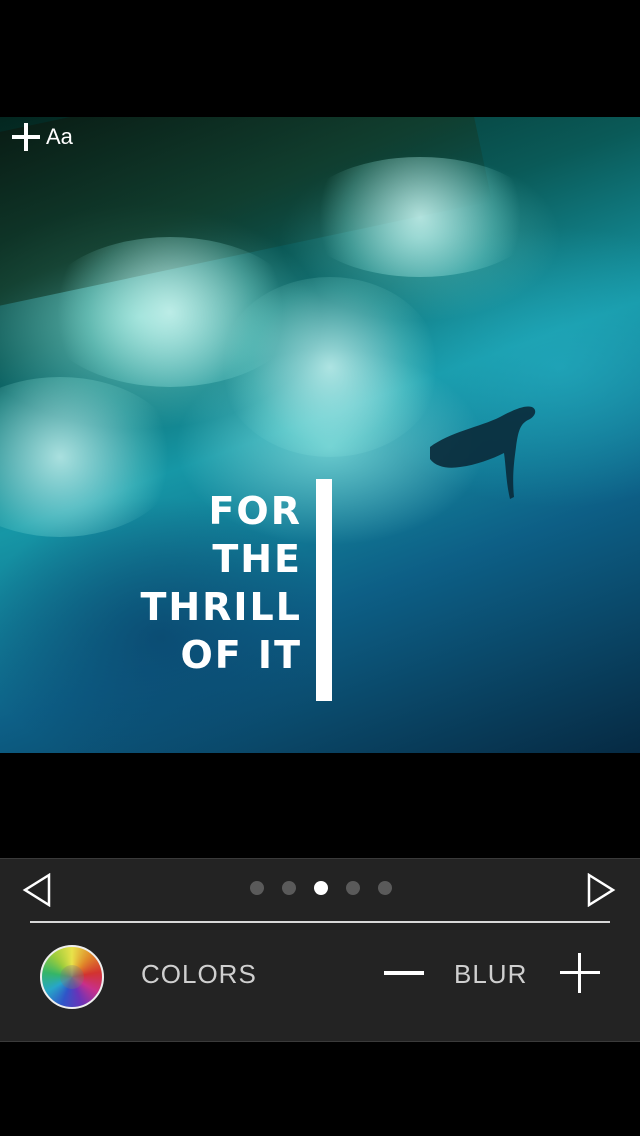 The width and height of the screenshot is (640, 1136). What do you see at coordinates (257, 559) in the screenshot?
I see `quote-line-2: THE` at bounding box center [257, 559].